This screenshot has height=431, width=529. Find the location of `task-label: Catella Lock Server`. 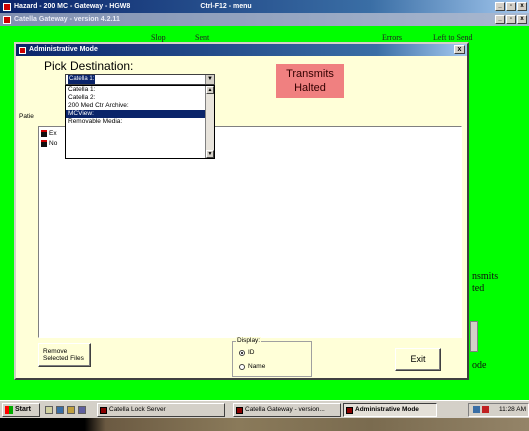

task-label: Catella Lock Server is located at coordinates (137, 409).